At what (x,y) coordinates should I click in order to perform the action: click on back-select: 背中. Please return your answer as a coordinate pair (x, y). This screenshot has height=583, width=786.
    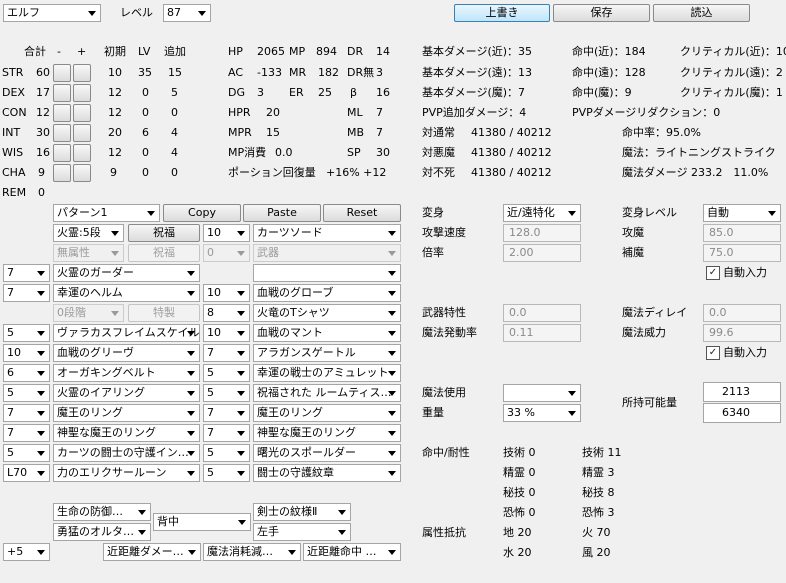
    Looking at the image, I should click on (202, 522).